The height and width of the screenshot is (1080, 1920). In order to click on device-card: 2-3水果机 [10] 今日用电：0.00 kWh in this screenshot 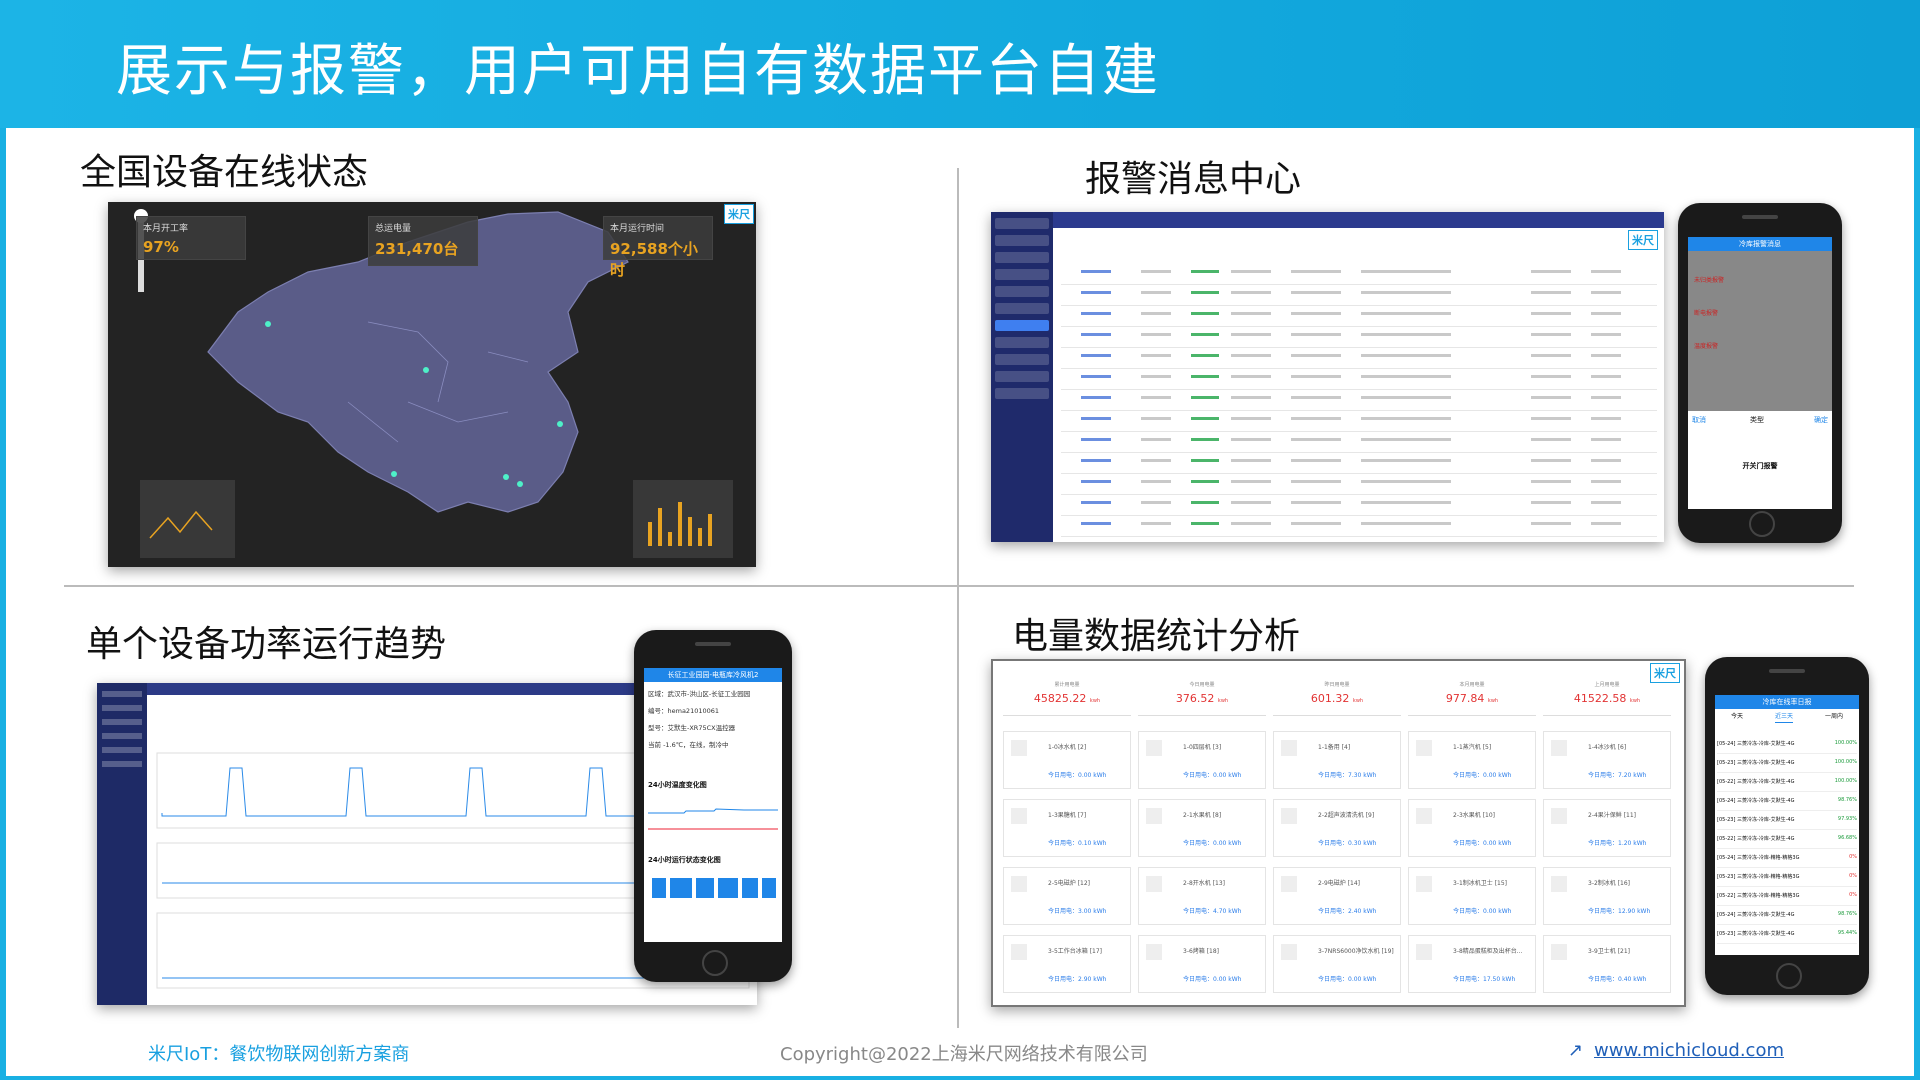, I will do `click(1472, 828)`.